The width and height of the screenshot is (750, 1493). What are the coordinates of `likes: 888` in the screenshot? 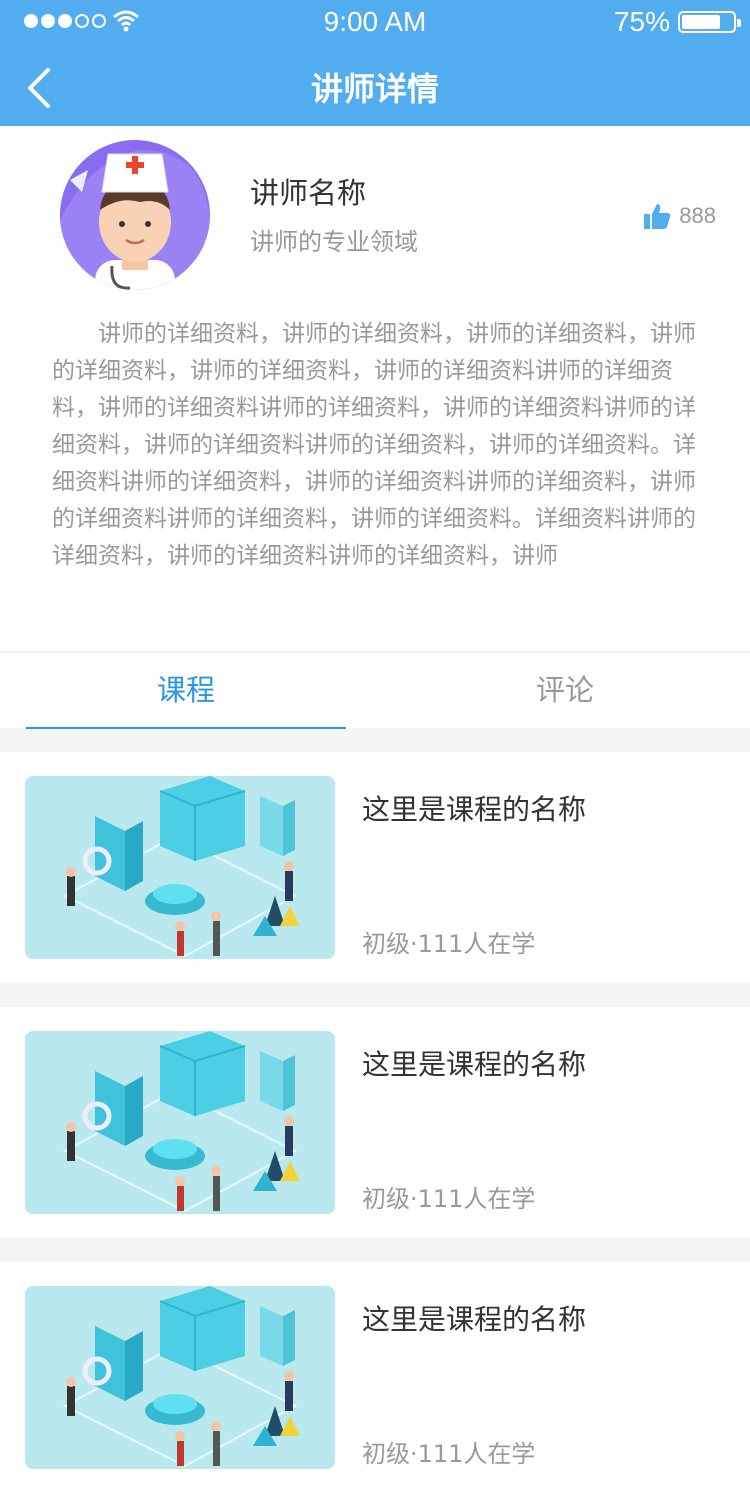 It's located at (679, 216).